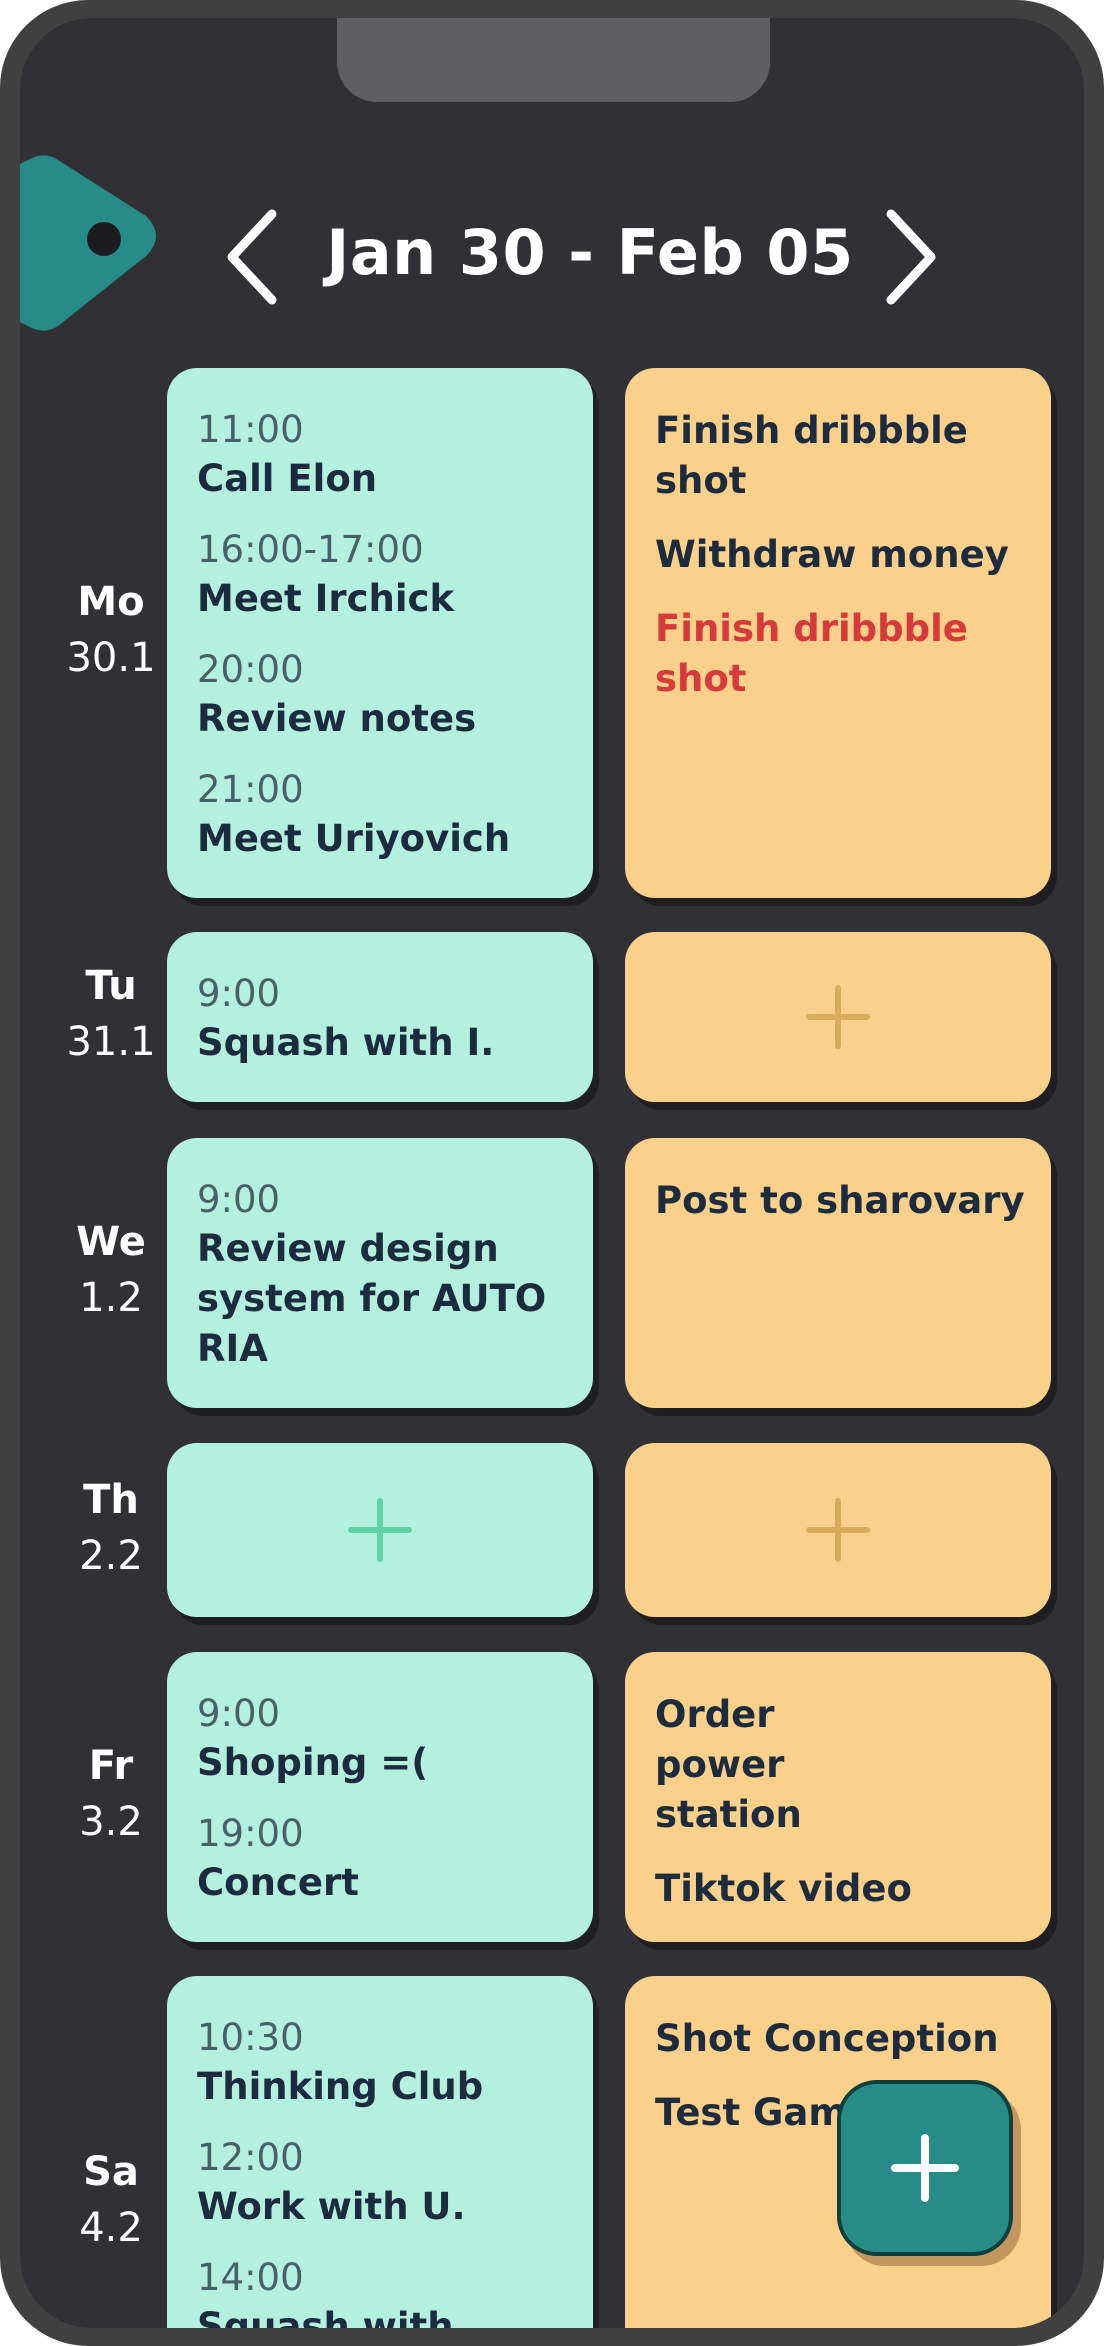 This screenshot has height=2346, width=1104. I want to click on task-item: Withdraw money, so click(842, 555).